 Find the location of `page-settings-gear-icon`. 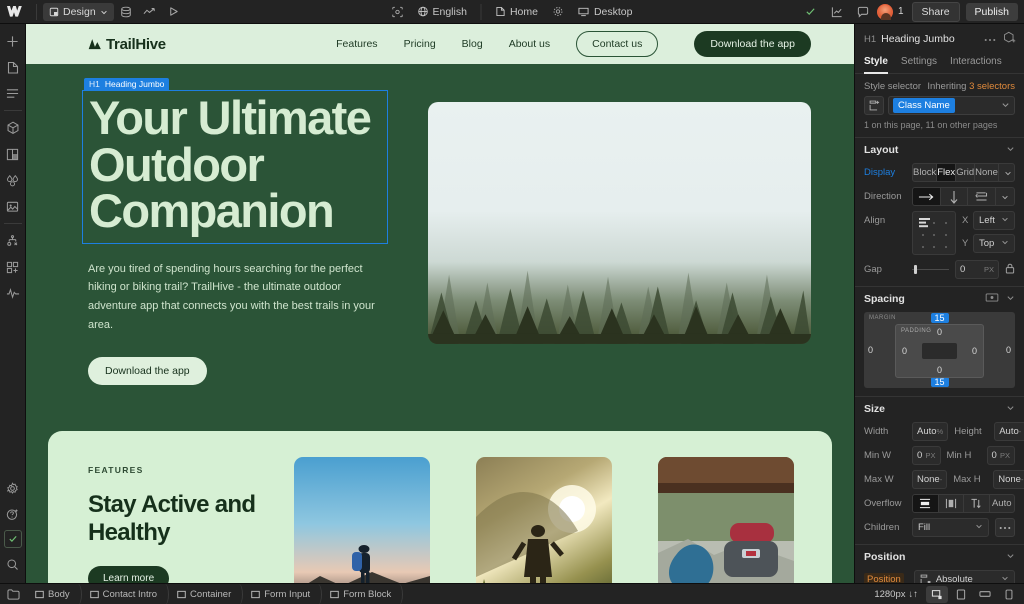

page-settings-gear-icon is located at coordinates (558, 12).